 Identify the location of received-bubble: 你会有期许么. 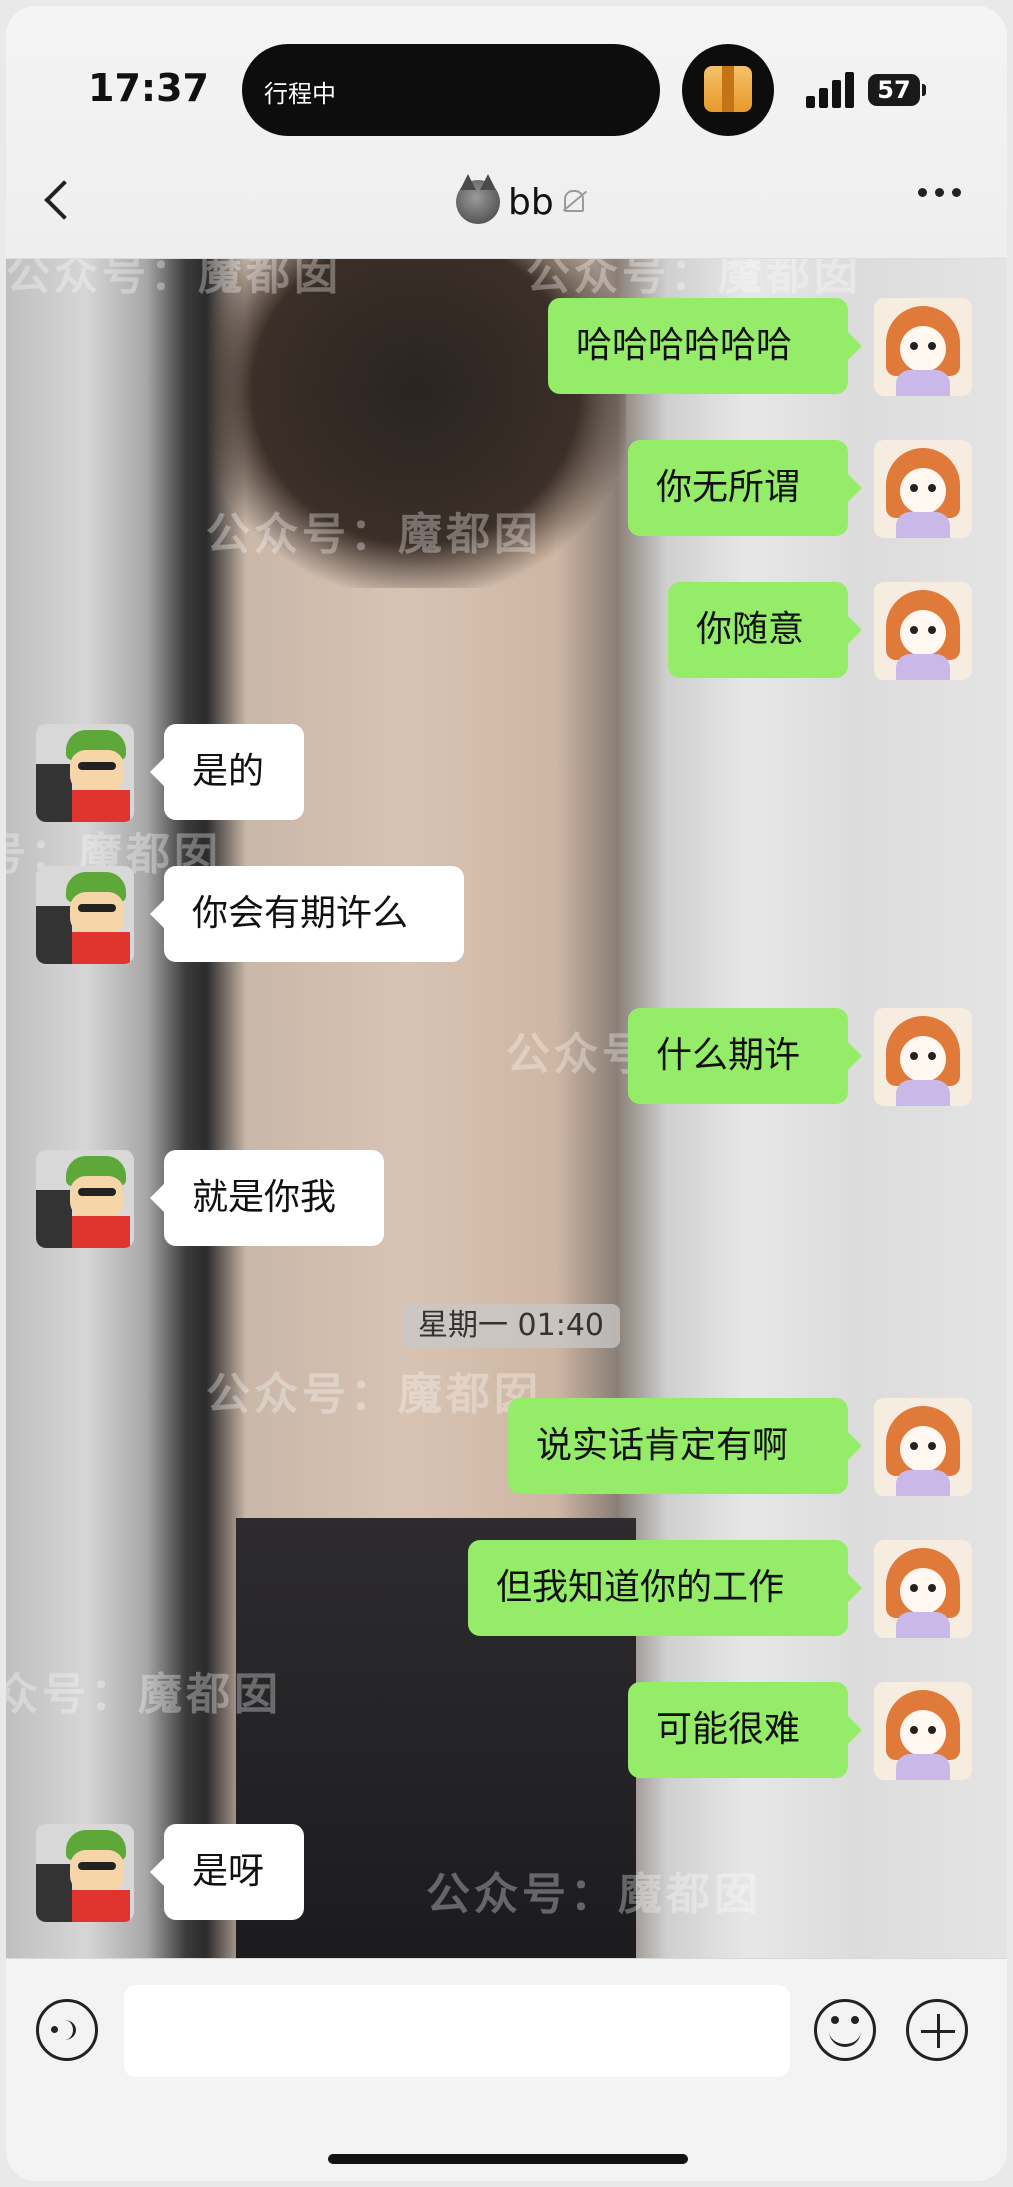
(307, 914).